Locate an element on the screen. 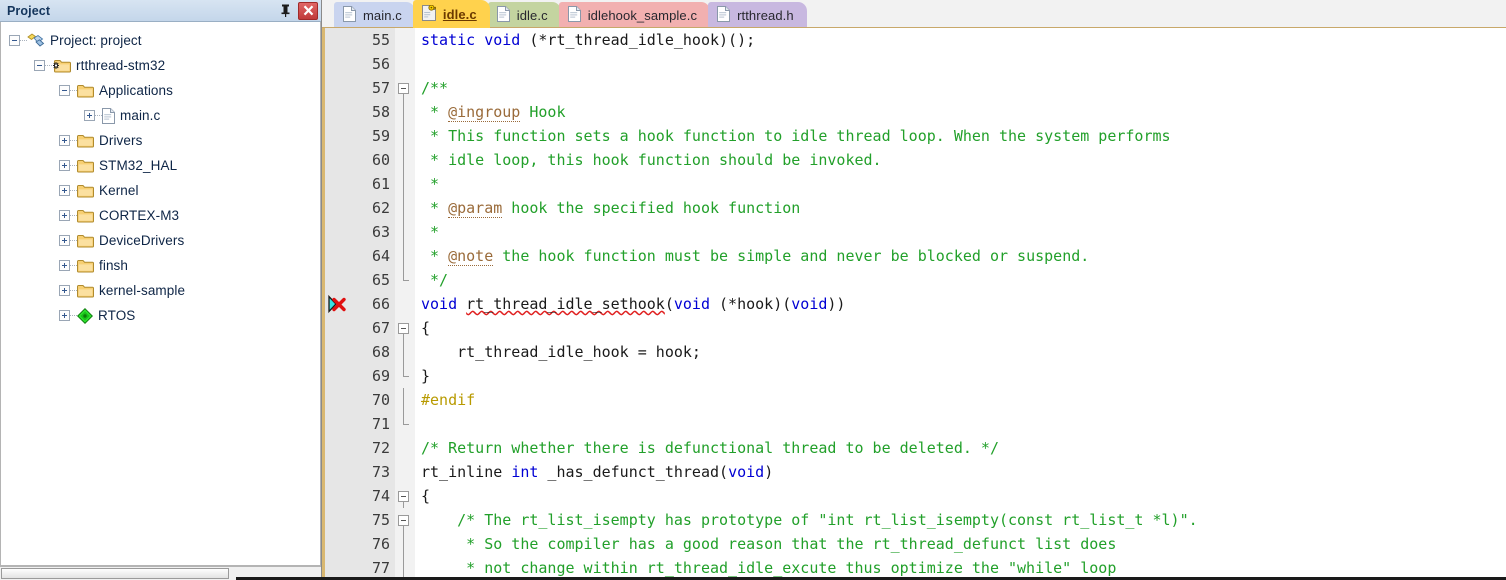  tree-item-main-c: main.c is located at coordinates (160, 115).